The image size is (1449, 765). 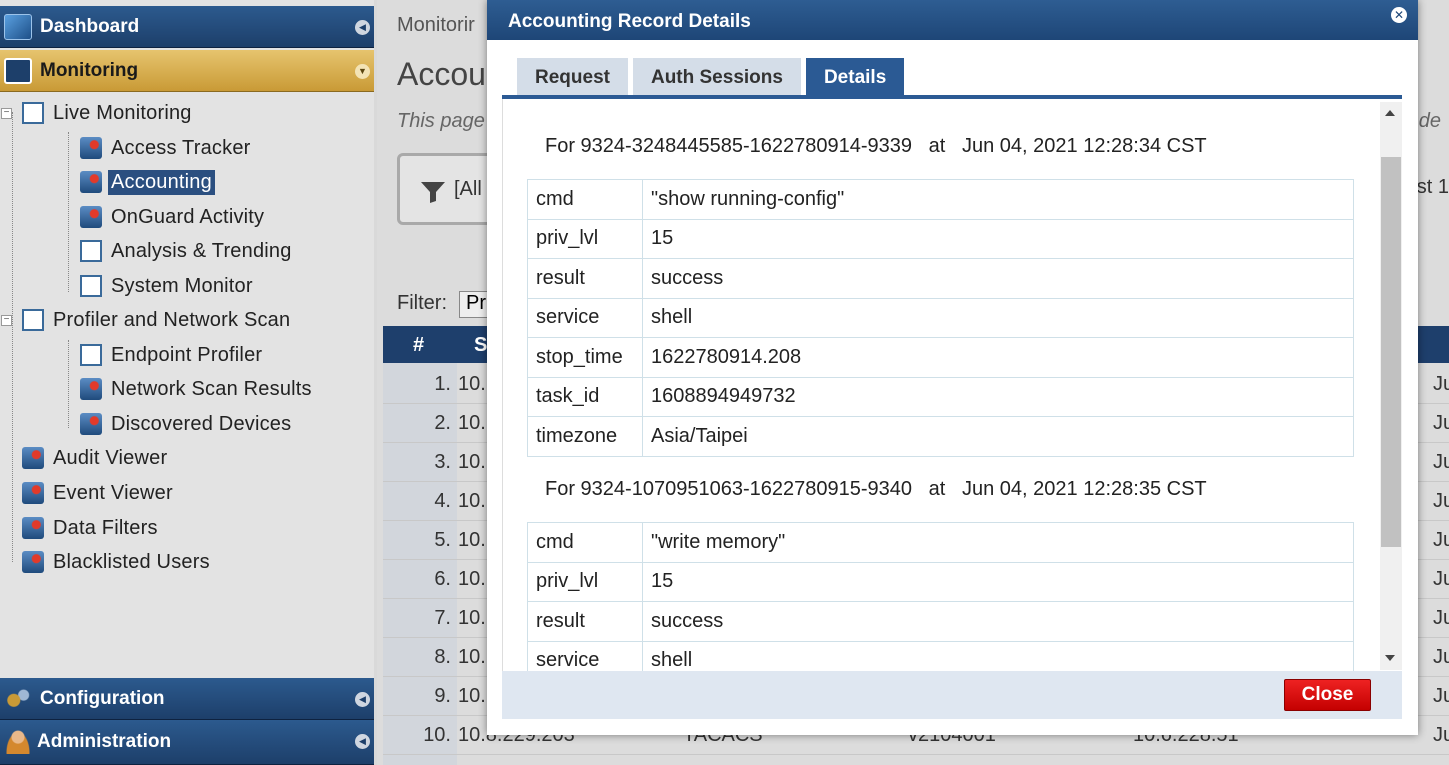 What do you see at coordinates (585, 581) in the screenshot?
I see `attribute-key: priv_lvl` at bounding box center [585, 581].